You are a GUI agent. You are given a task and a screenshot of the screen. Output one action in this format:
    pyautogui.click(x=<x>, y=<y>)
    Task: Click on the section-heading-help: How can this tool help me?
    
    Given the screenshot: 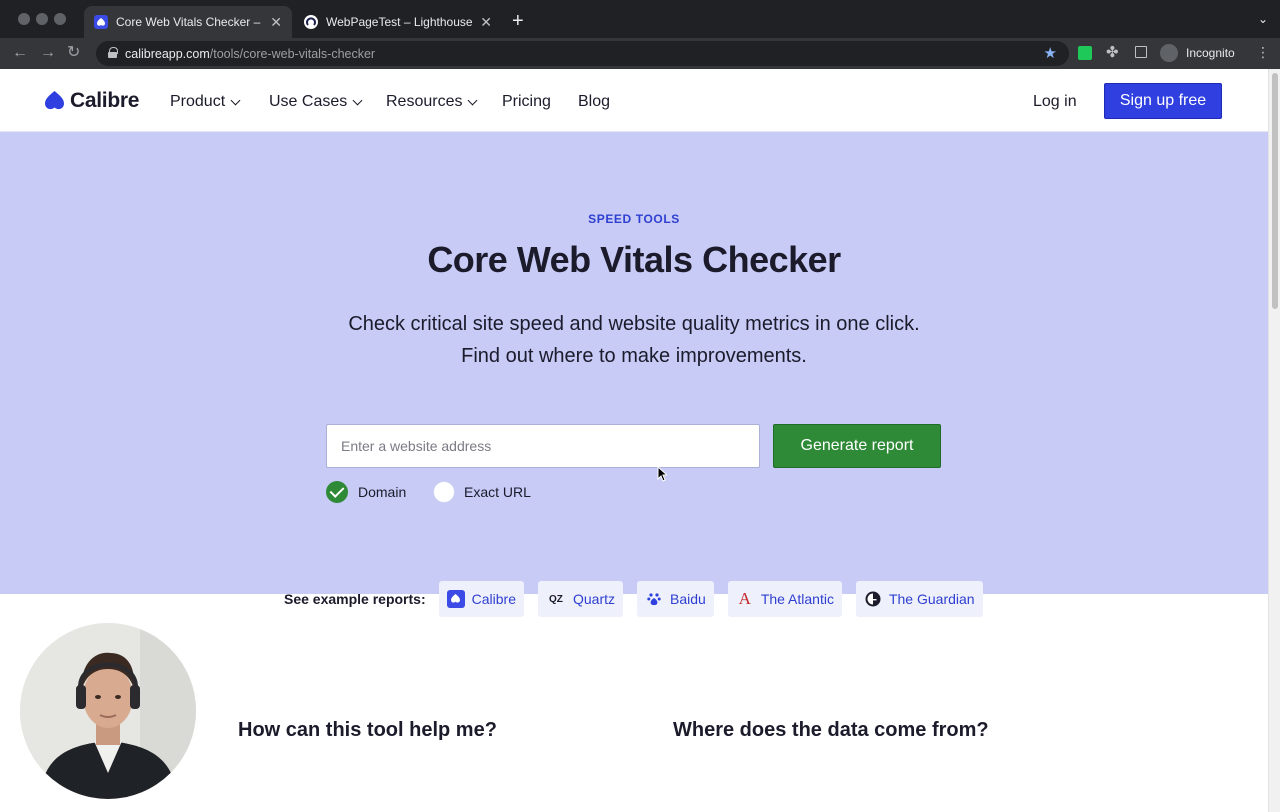 What is the action you would take?
    pyautogui.click(x=367, y=730)
    